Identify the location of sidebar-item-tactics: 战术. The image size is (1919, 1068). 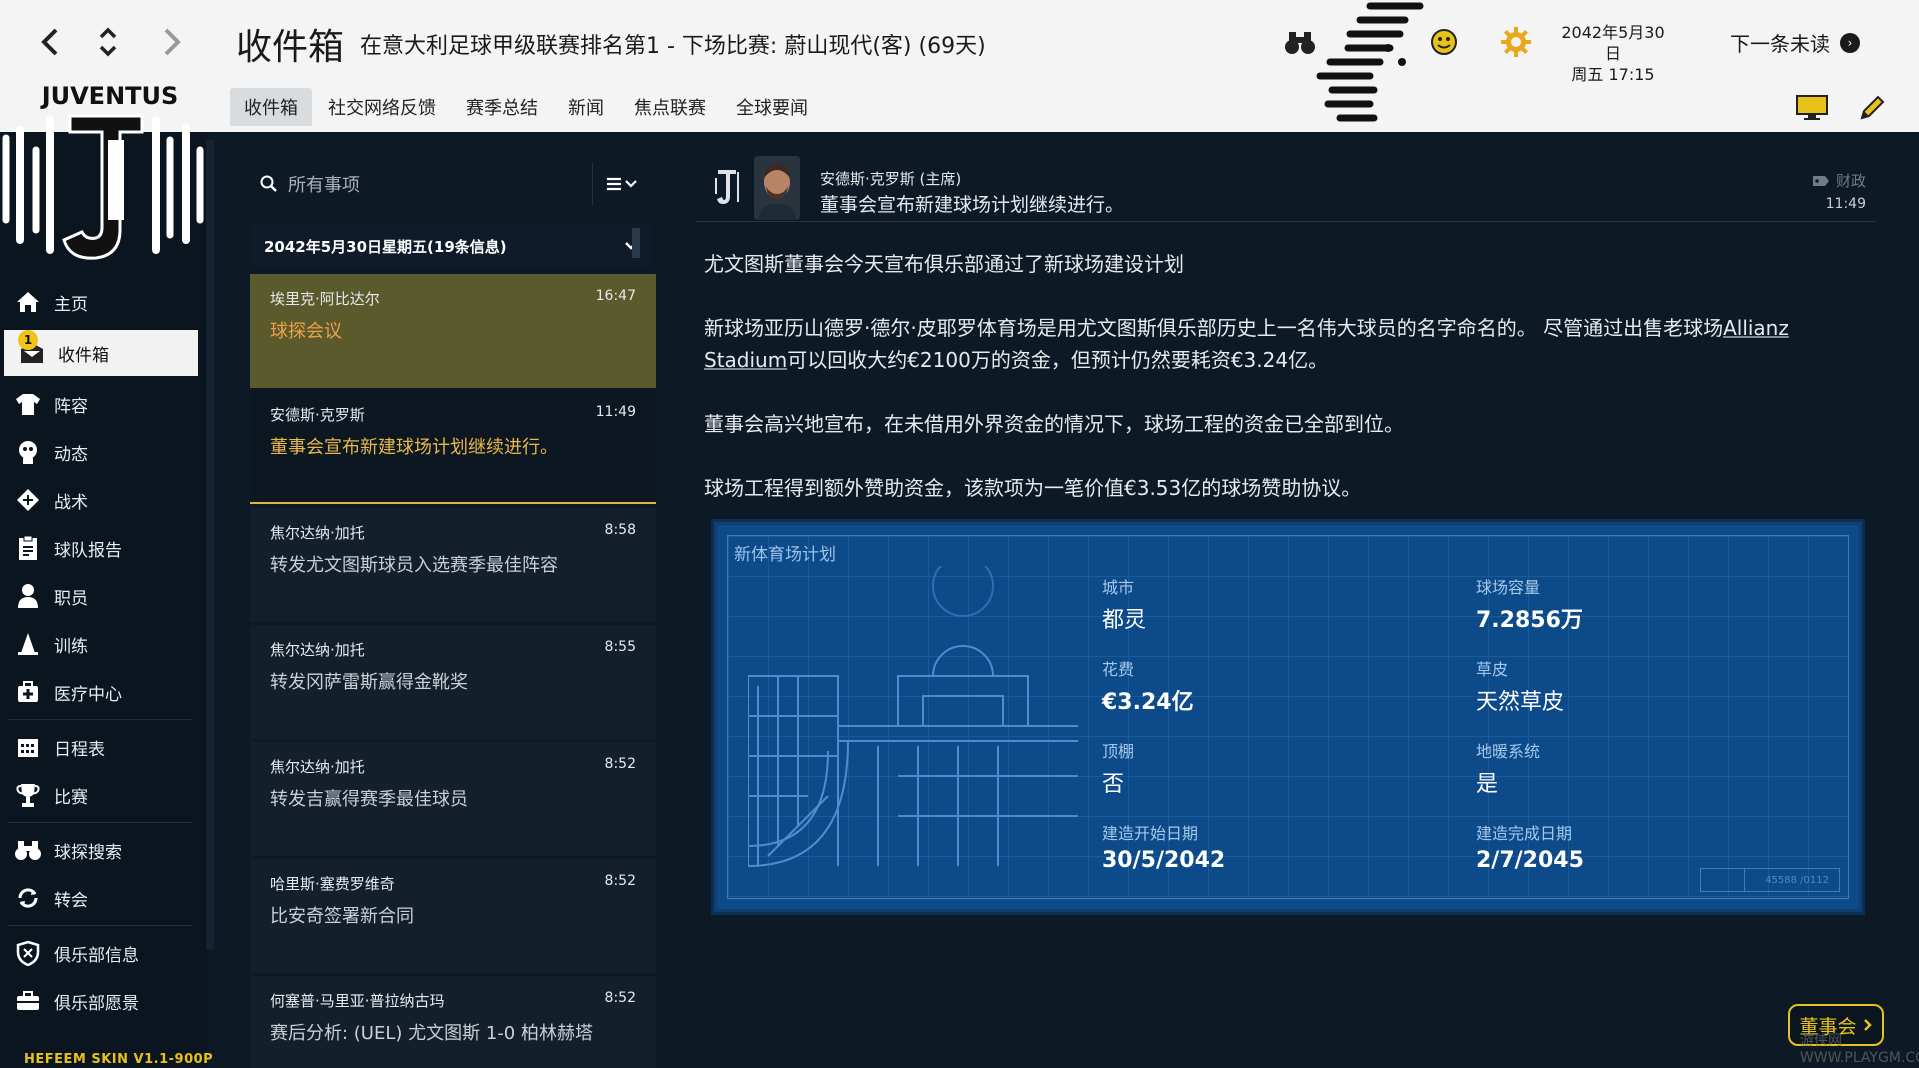
(100, 500).